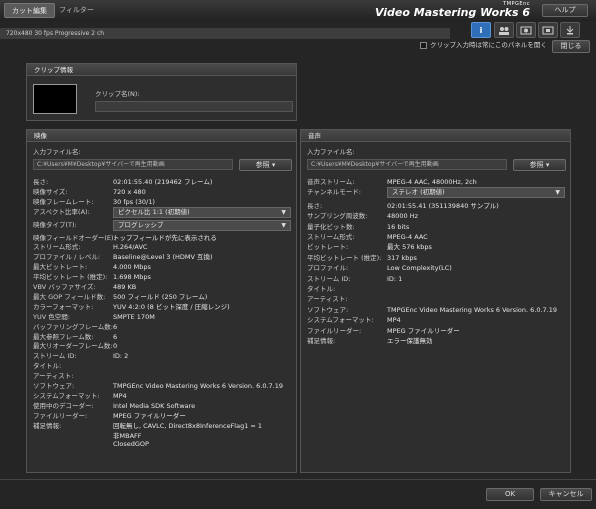 This screenshot has width=596, height=509. What do you see at coordinates (161, 70) in the screenshot?
I see `clip-info-header: クリップ情報` at bounding box center [161, 70].